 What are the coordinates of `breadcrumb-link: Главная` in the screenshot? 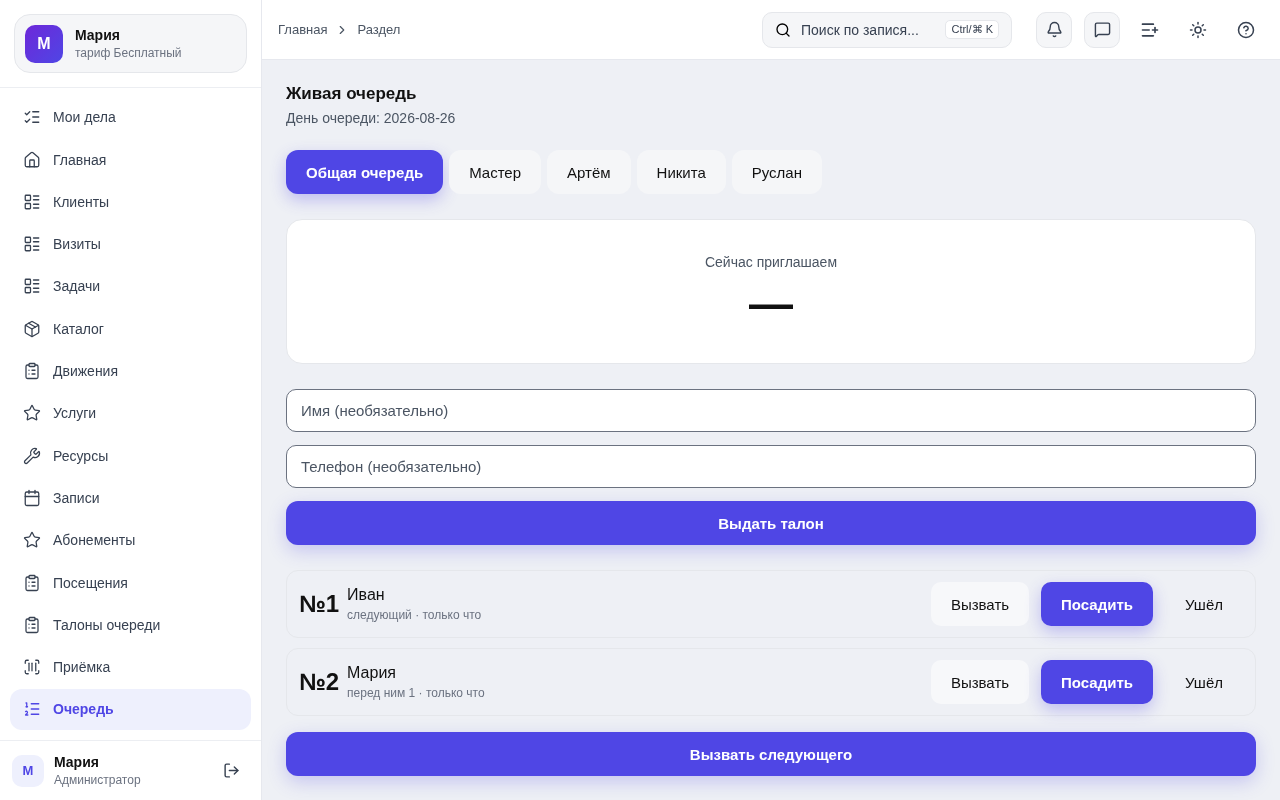 It's located at (303, 29).